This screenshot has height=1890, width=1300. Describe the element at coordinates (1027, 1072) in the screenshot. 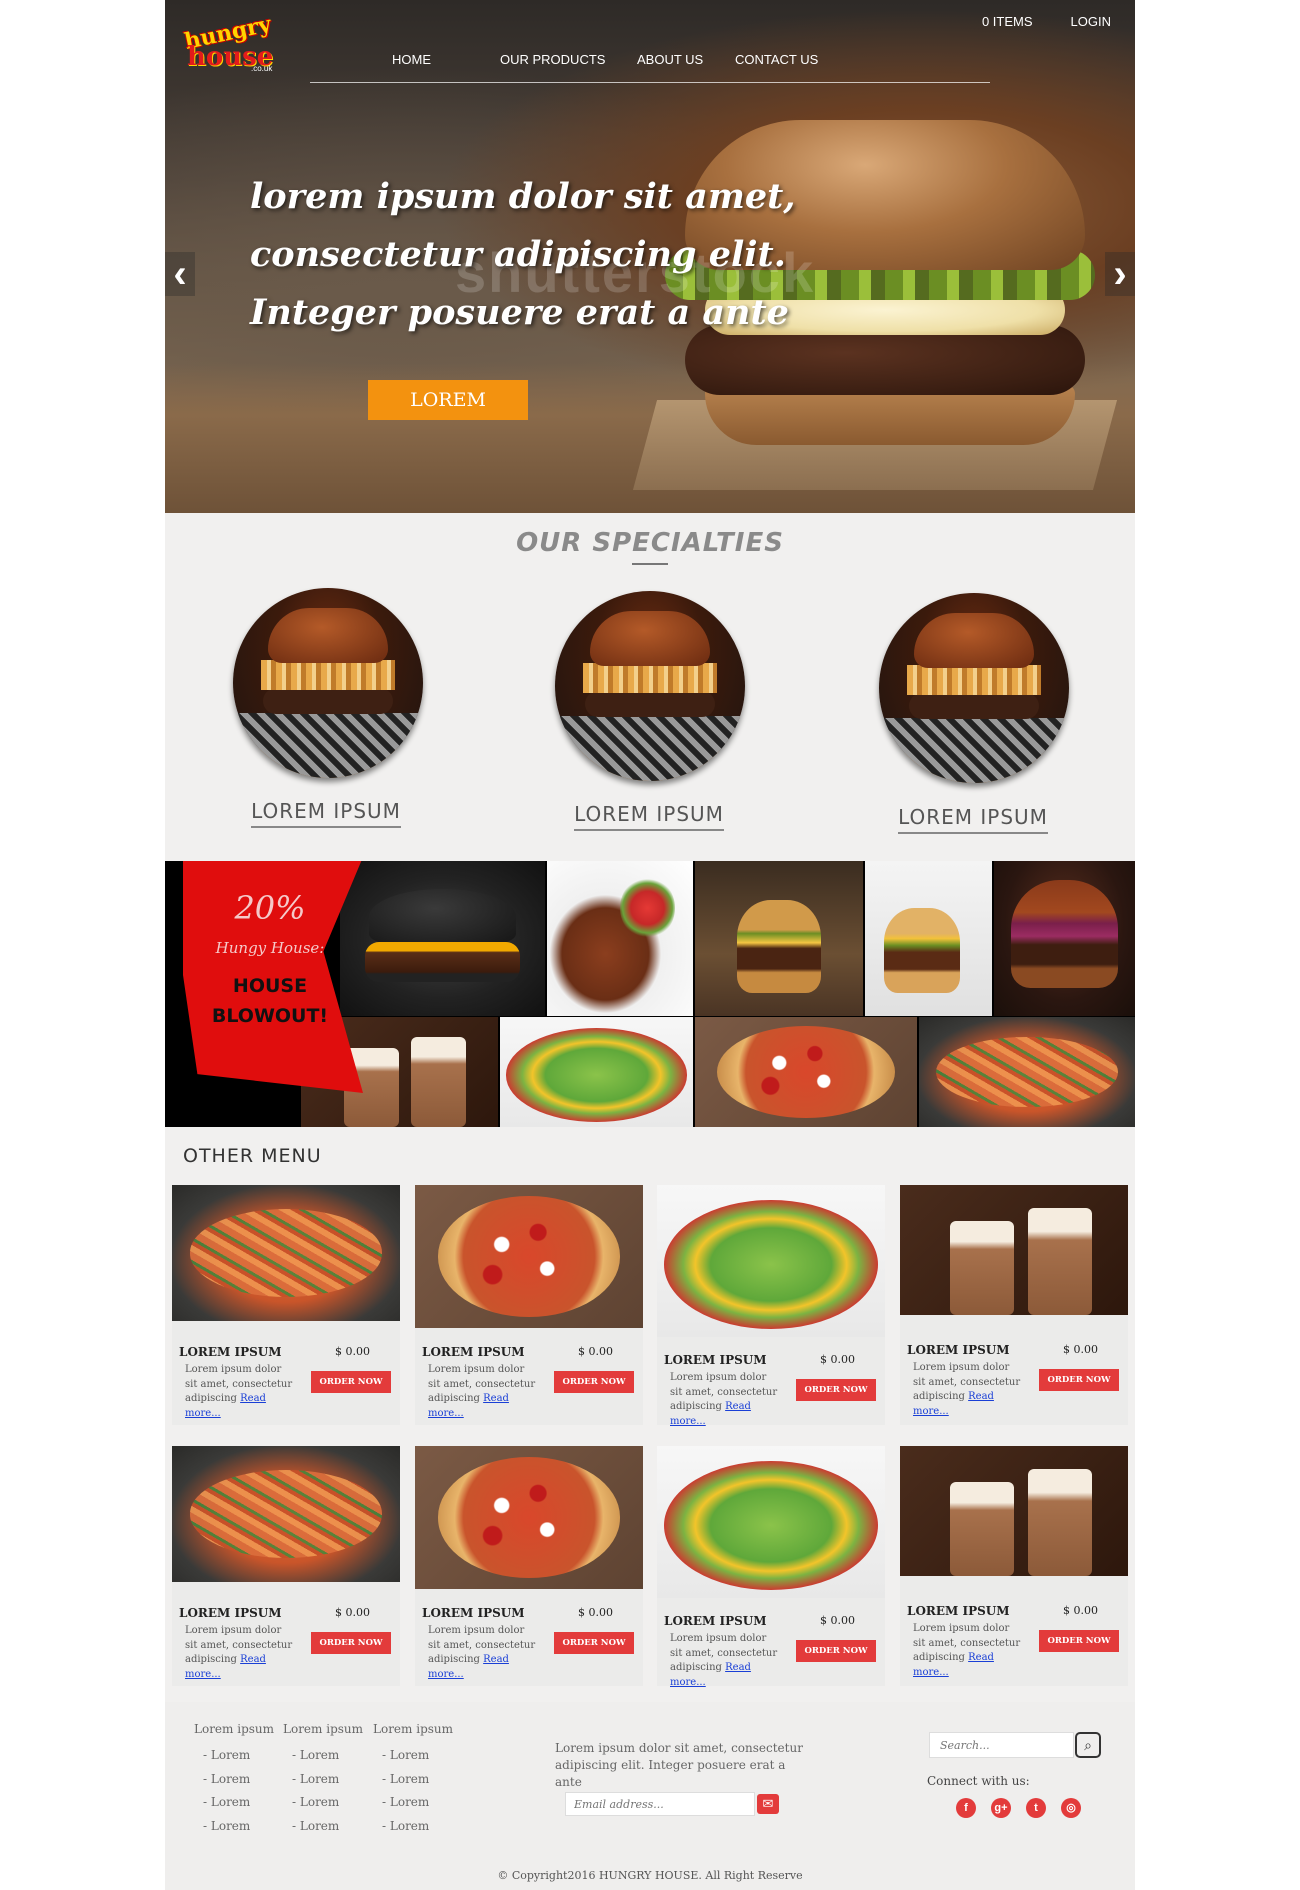

I see `promo-photo-pasta` at that location.